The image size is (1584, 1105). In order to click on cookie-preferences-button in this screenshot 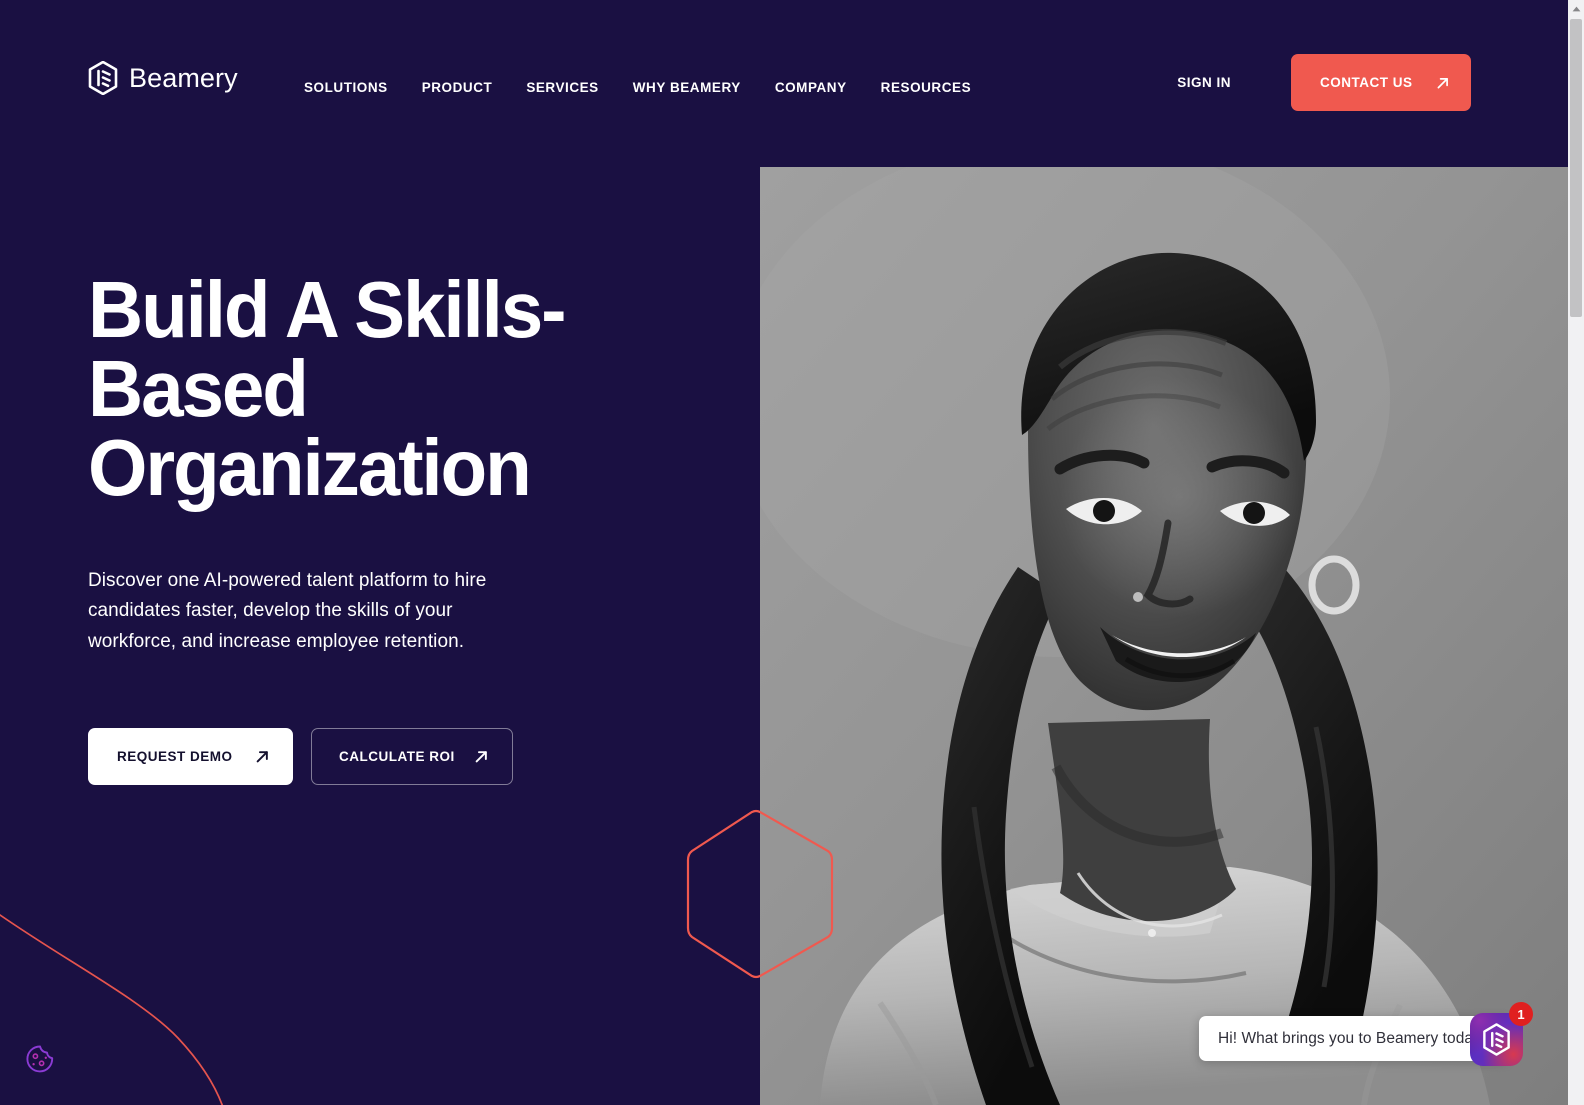, I will do `click(40, 1059)`.